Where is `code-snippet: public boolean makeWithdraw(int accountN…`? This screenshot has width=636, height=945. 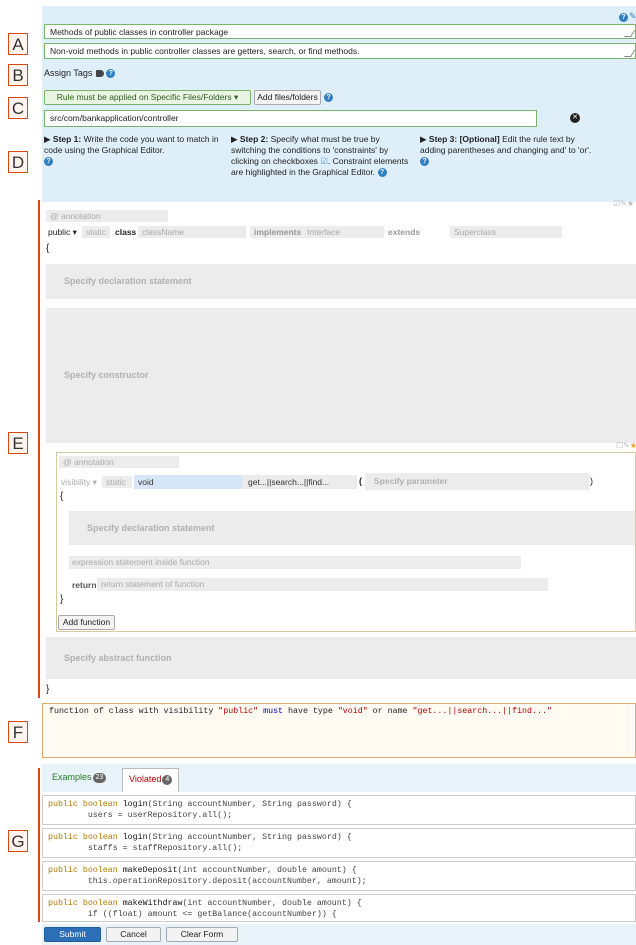
code-snippet: public boolean makeWithdraw(int accountN… is located at coordinates (339, 908).